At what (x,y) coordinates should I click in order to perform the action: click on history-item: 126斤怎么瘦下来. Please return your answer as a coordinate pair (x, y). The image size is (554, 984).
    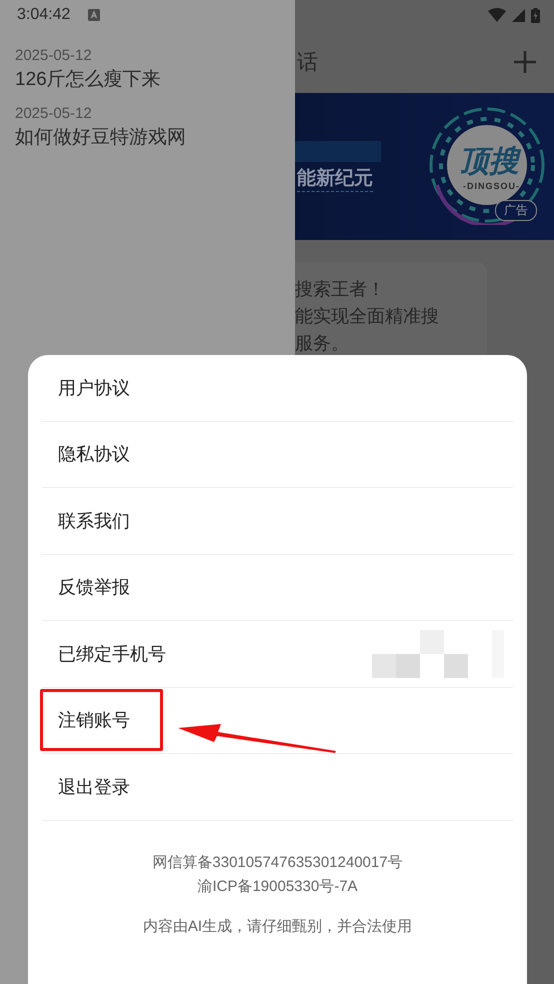
    Looking at the image, I should click on (147, 80).